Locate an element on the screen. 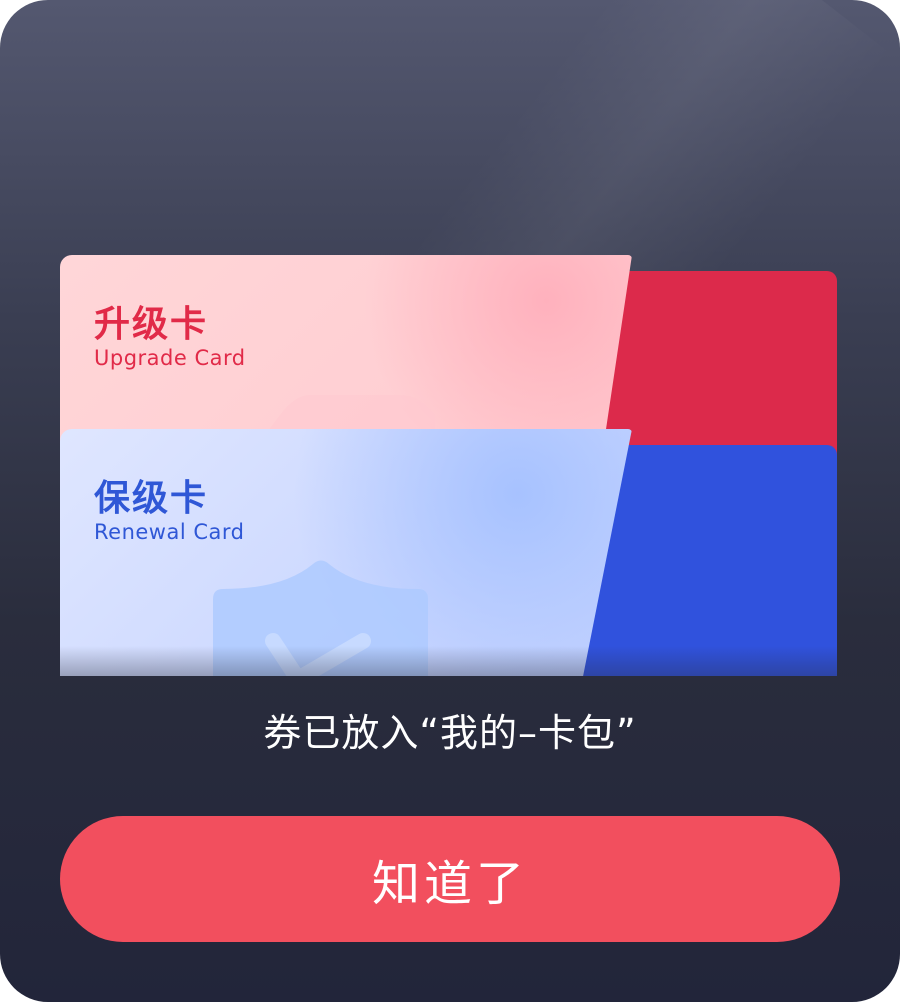 The height and width of the screenshot is (1002, 900). upgrade-card-subtitle: Upgrade Card is located at coordinates (170, 358).